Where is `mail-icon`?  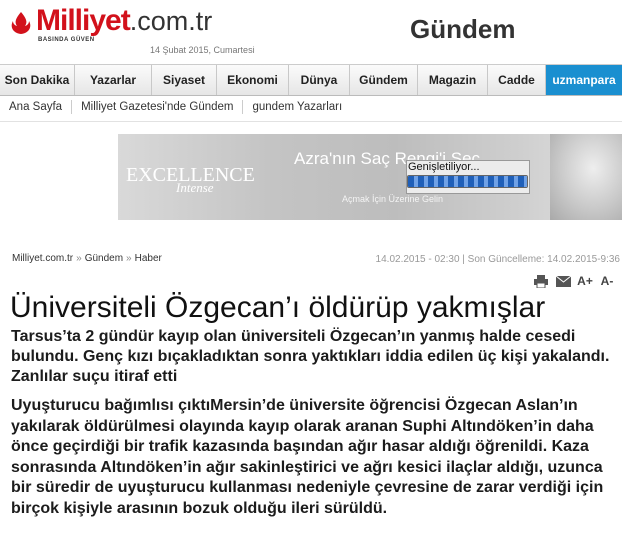
mail-icon is located at coordinates (563, 281).